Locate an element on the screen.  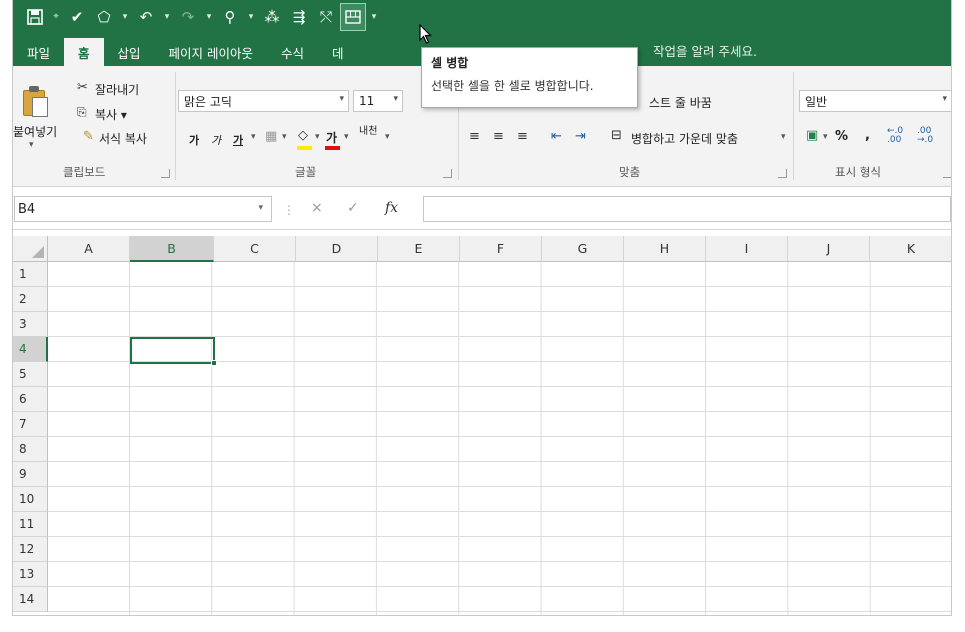
row-header-11: 11 is located at coordinates (30, 524).